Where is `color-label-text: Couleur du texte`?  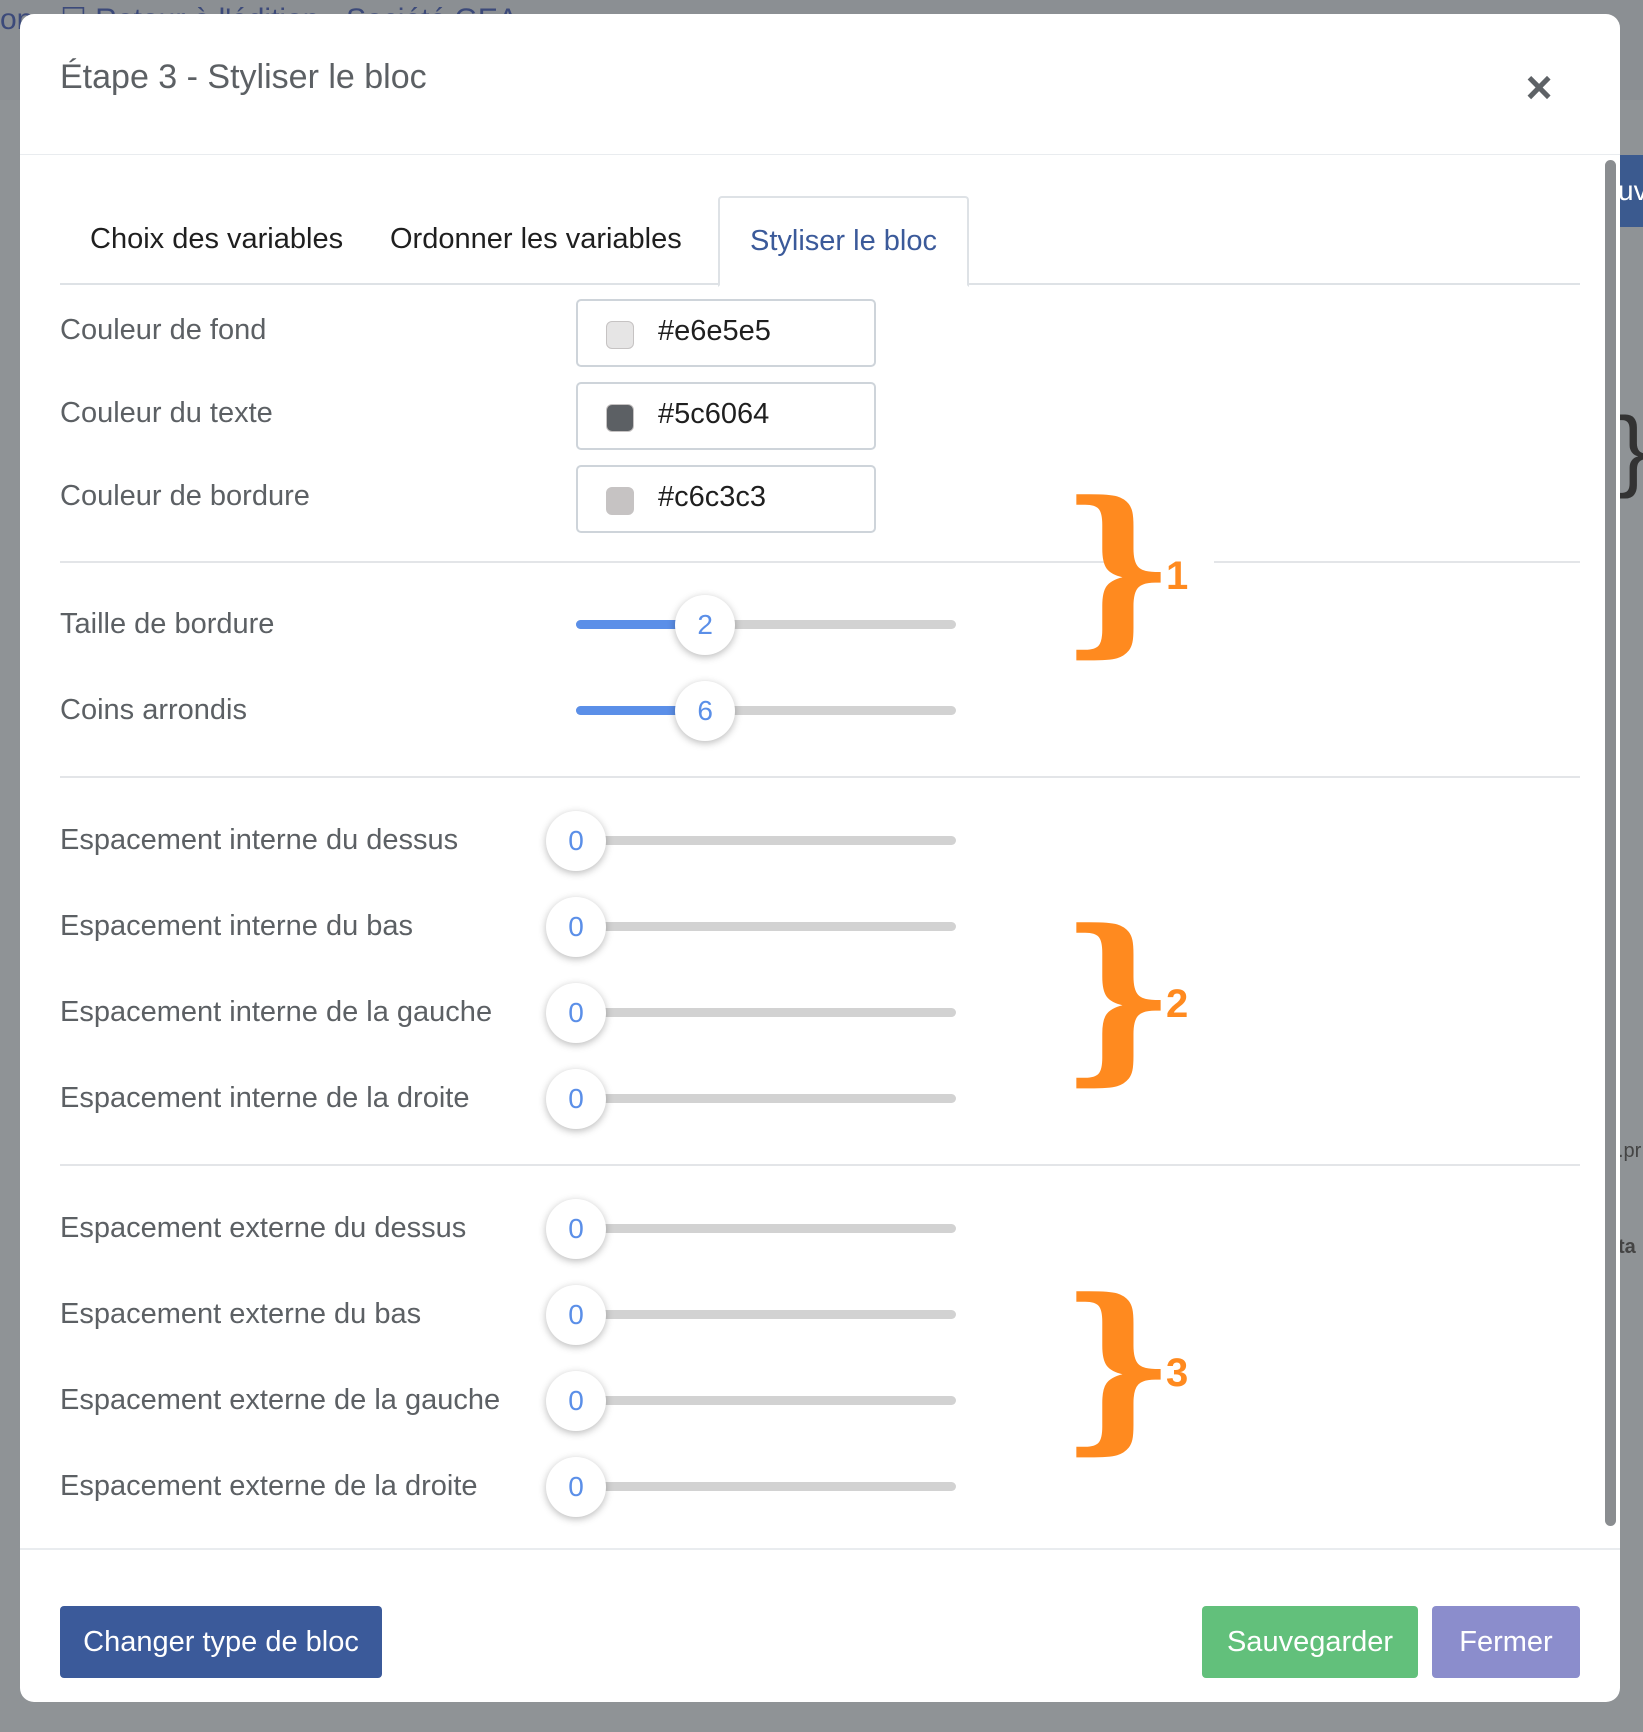 color-label-text: Couleur du texte is located at coordinates (166, 413).